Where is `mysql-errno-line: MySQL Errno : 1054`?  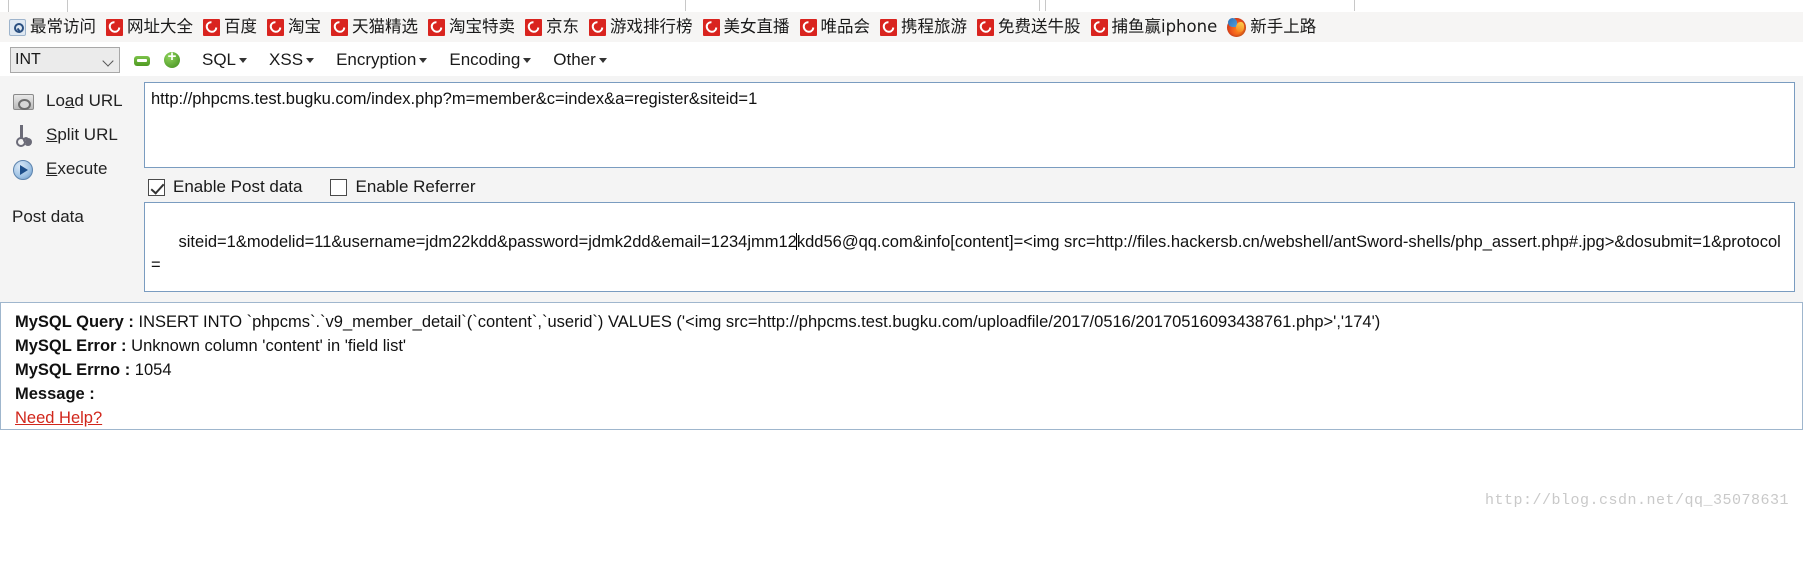
mysql-errno-line: MySQL Errno : 1054 is located at coordinates (903, 371).